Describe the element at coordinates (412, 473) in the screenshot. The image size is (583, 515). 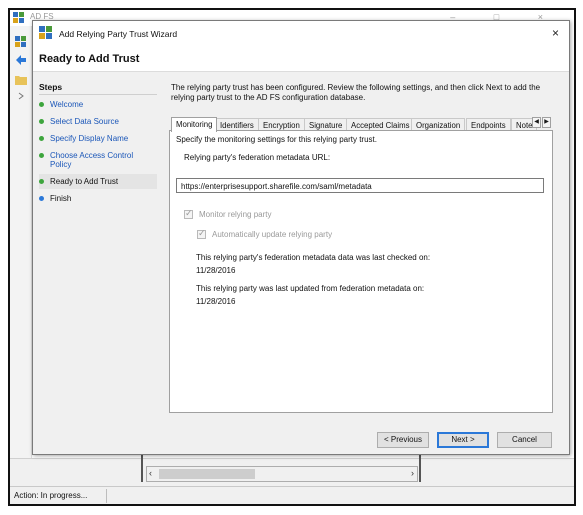
I see `scroll-right-arrow-icon: ›` at that location.